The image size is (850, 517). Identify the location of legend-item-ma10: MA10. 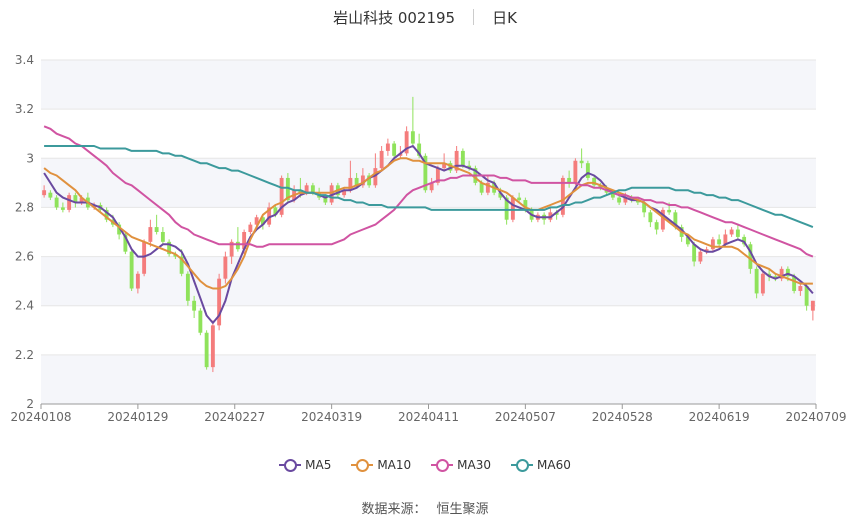
(381, 465).